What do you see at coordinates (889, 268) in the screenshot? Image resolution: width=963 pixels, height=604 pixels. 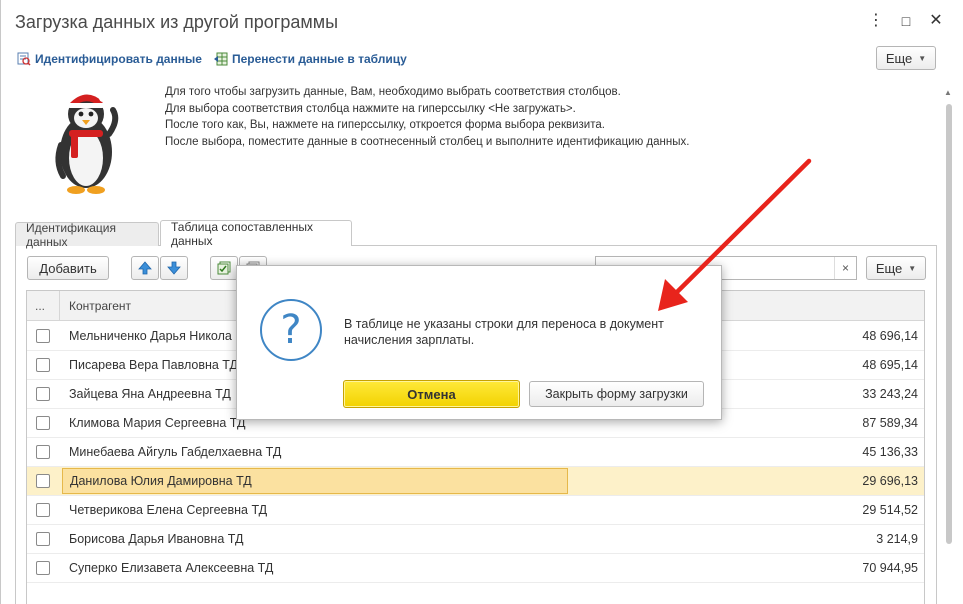 I see `more-label-table: Еще` at bounding box center [889, 268].